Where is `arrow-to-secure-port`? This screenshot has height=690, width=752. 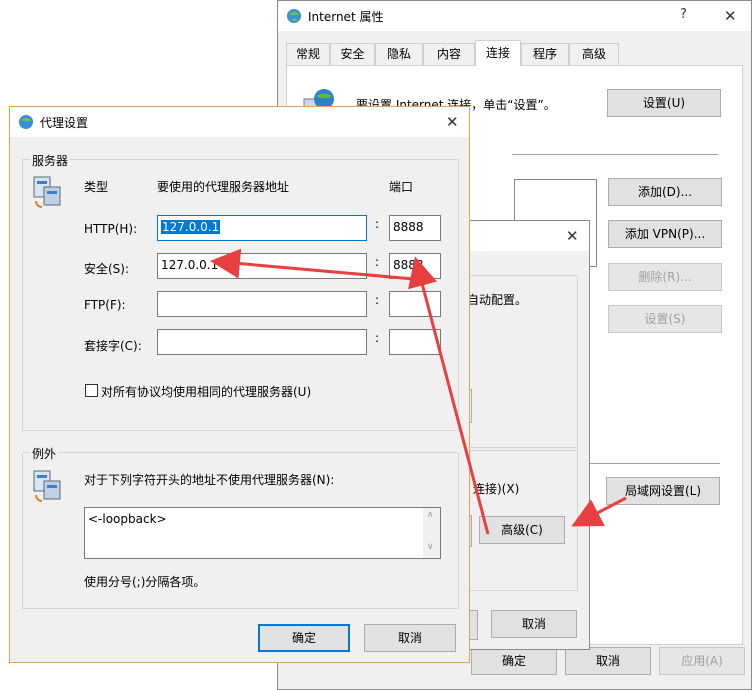 arrow-to-secure-port is located at coordinates (449, 395).